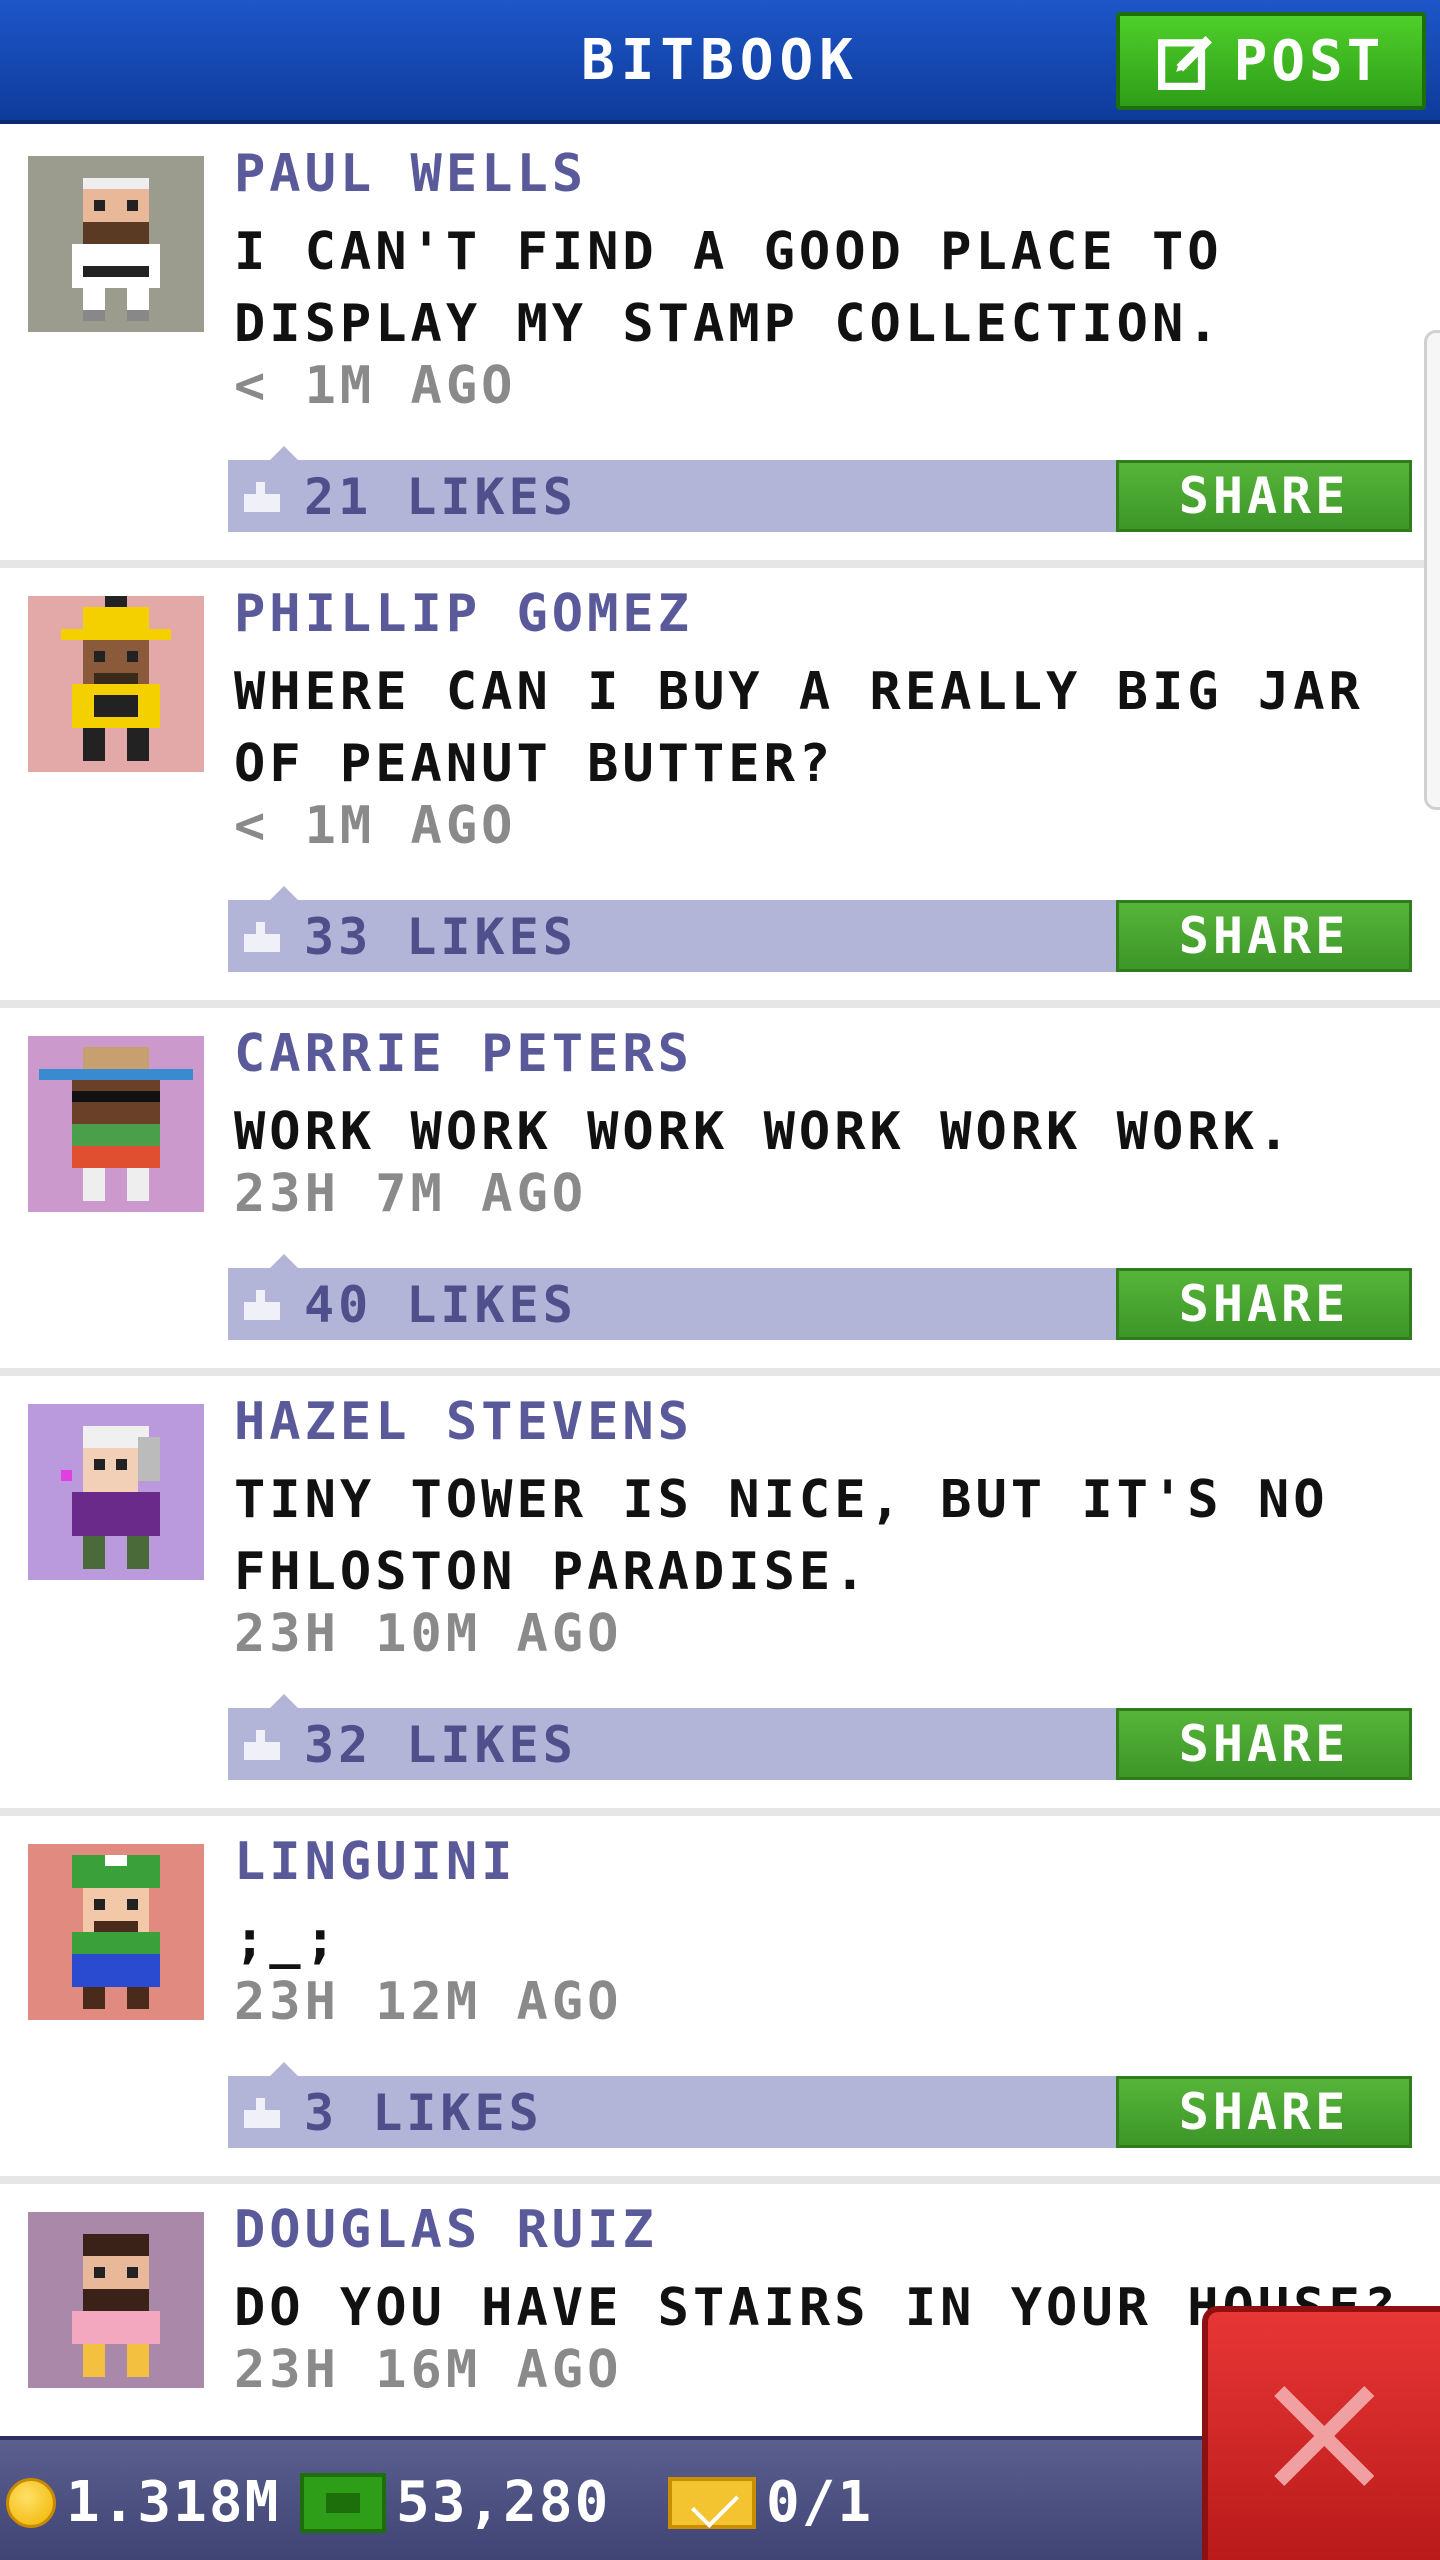  Describe the element at coordinates (820, 2105) in the screenshot. I see `likes-bar: 3 LIKES SHARE` at that location.